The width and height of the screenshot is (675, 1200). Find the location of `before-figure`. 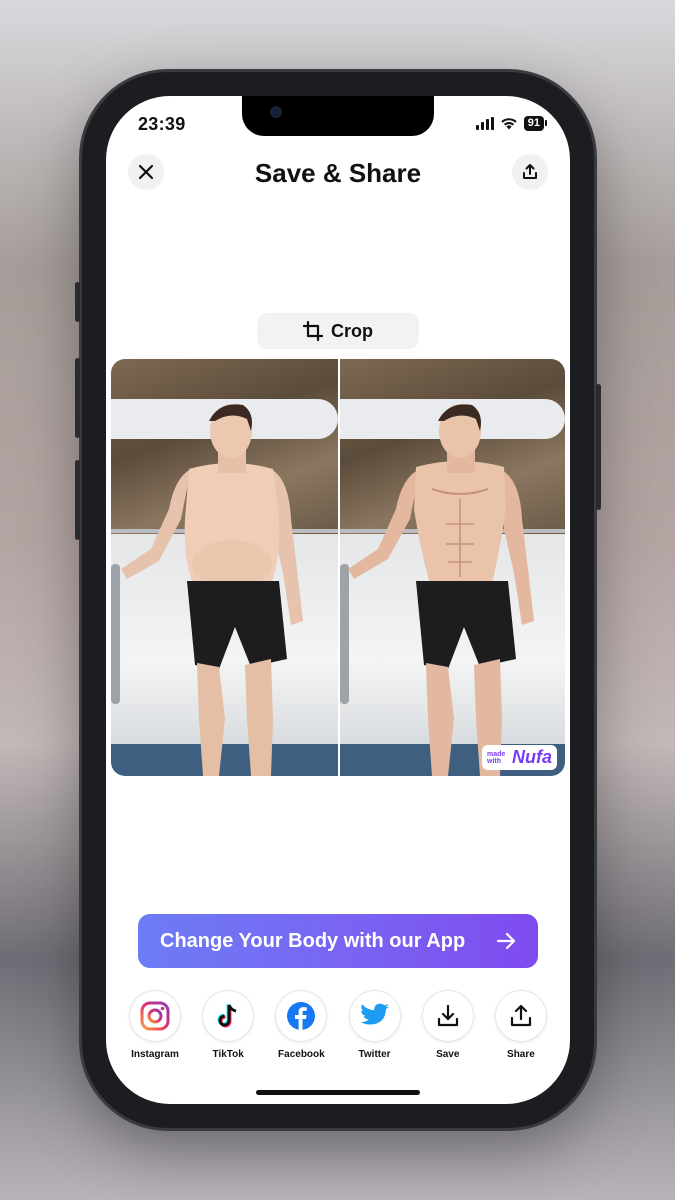

before-figure is located at coordinates (207, 590).